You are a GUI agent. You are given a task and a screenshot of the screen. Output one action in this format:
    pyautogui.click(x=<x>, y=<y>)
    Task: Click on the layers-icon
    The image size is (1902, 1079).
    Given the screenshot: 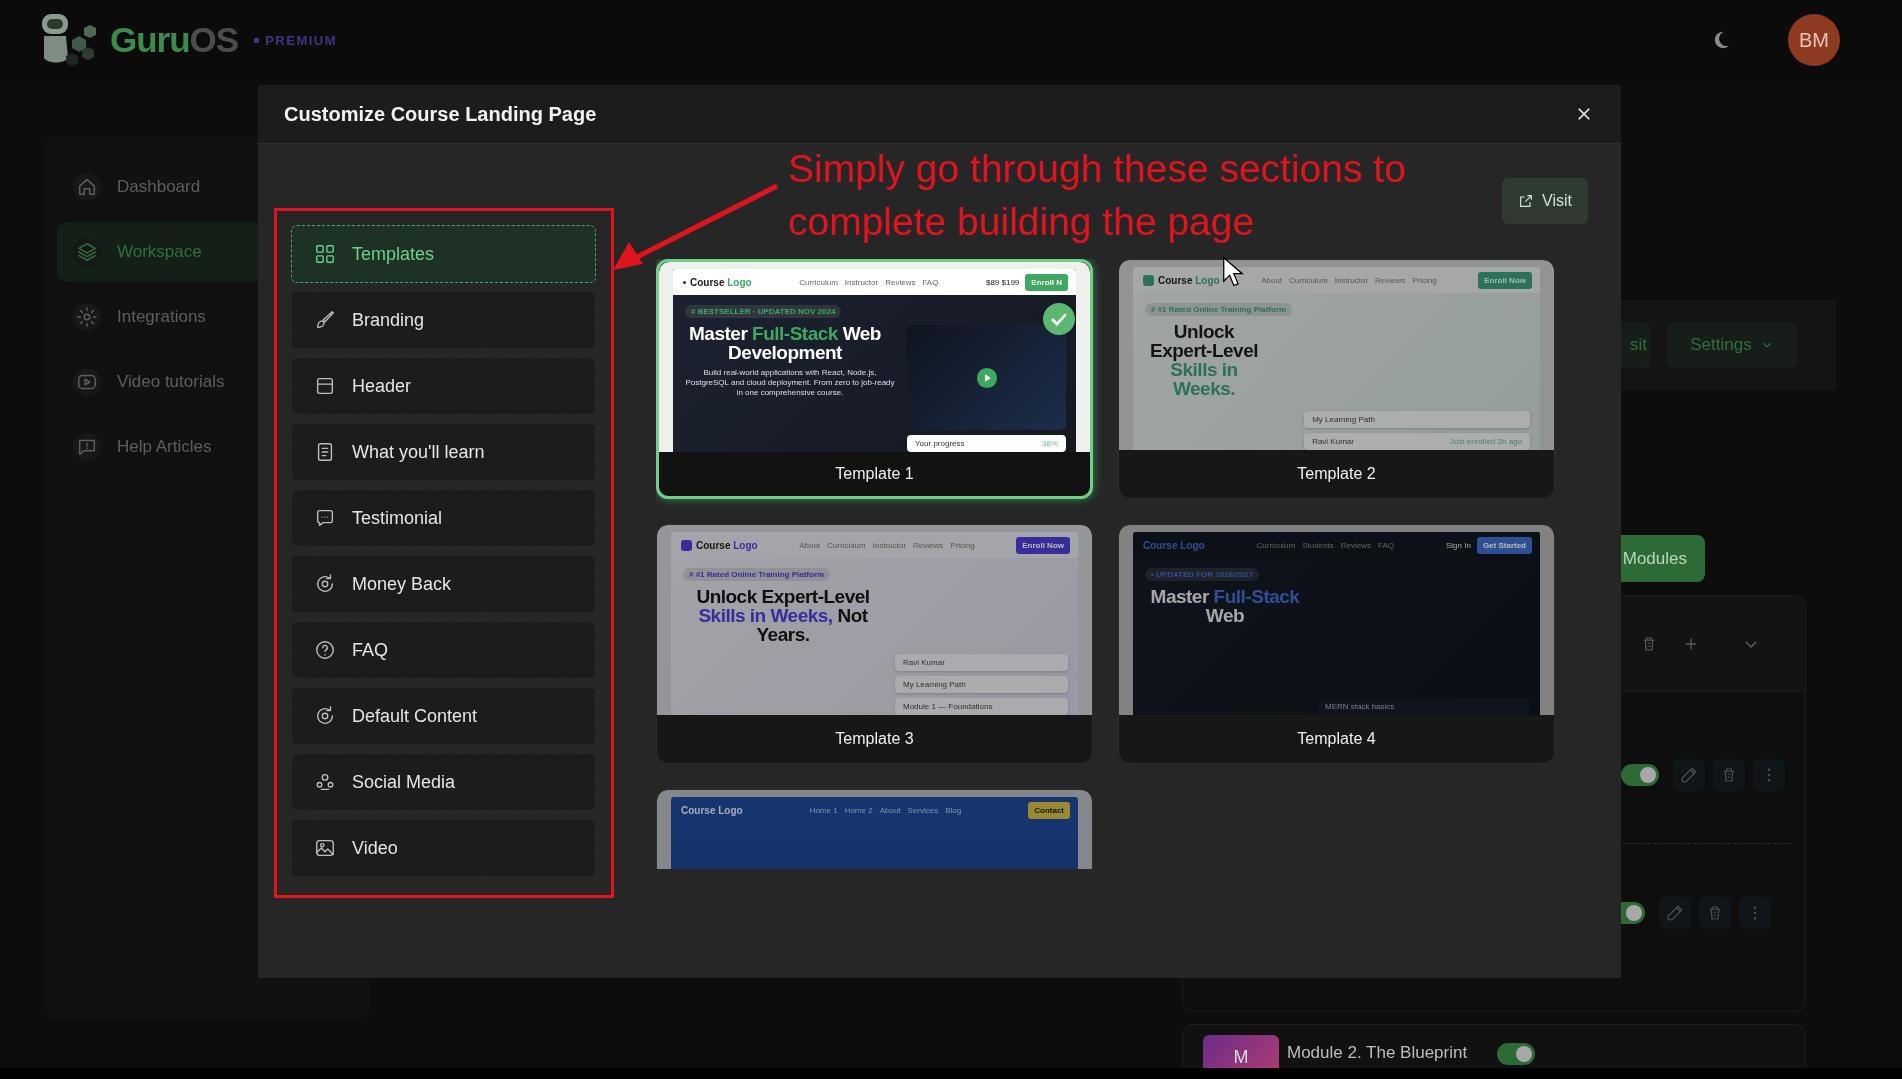 What is the action you would take?
    pyautogui.click(x=87, y=252)
    